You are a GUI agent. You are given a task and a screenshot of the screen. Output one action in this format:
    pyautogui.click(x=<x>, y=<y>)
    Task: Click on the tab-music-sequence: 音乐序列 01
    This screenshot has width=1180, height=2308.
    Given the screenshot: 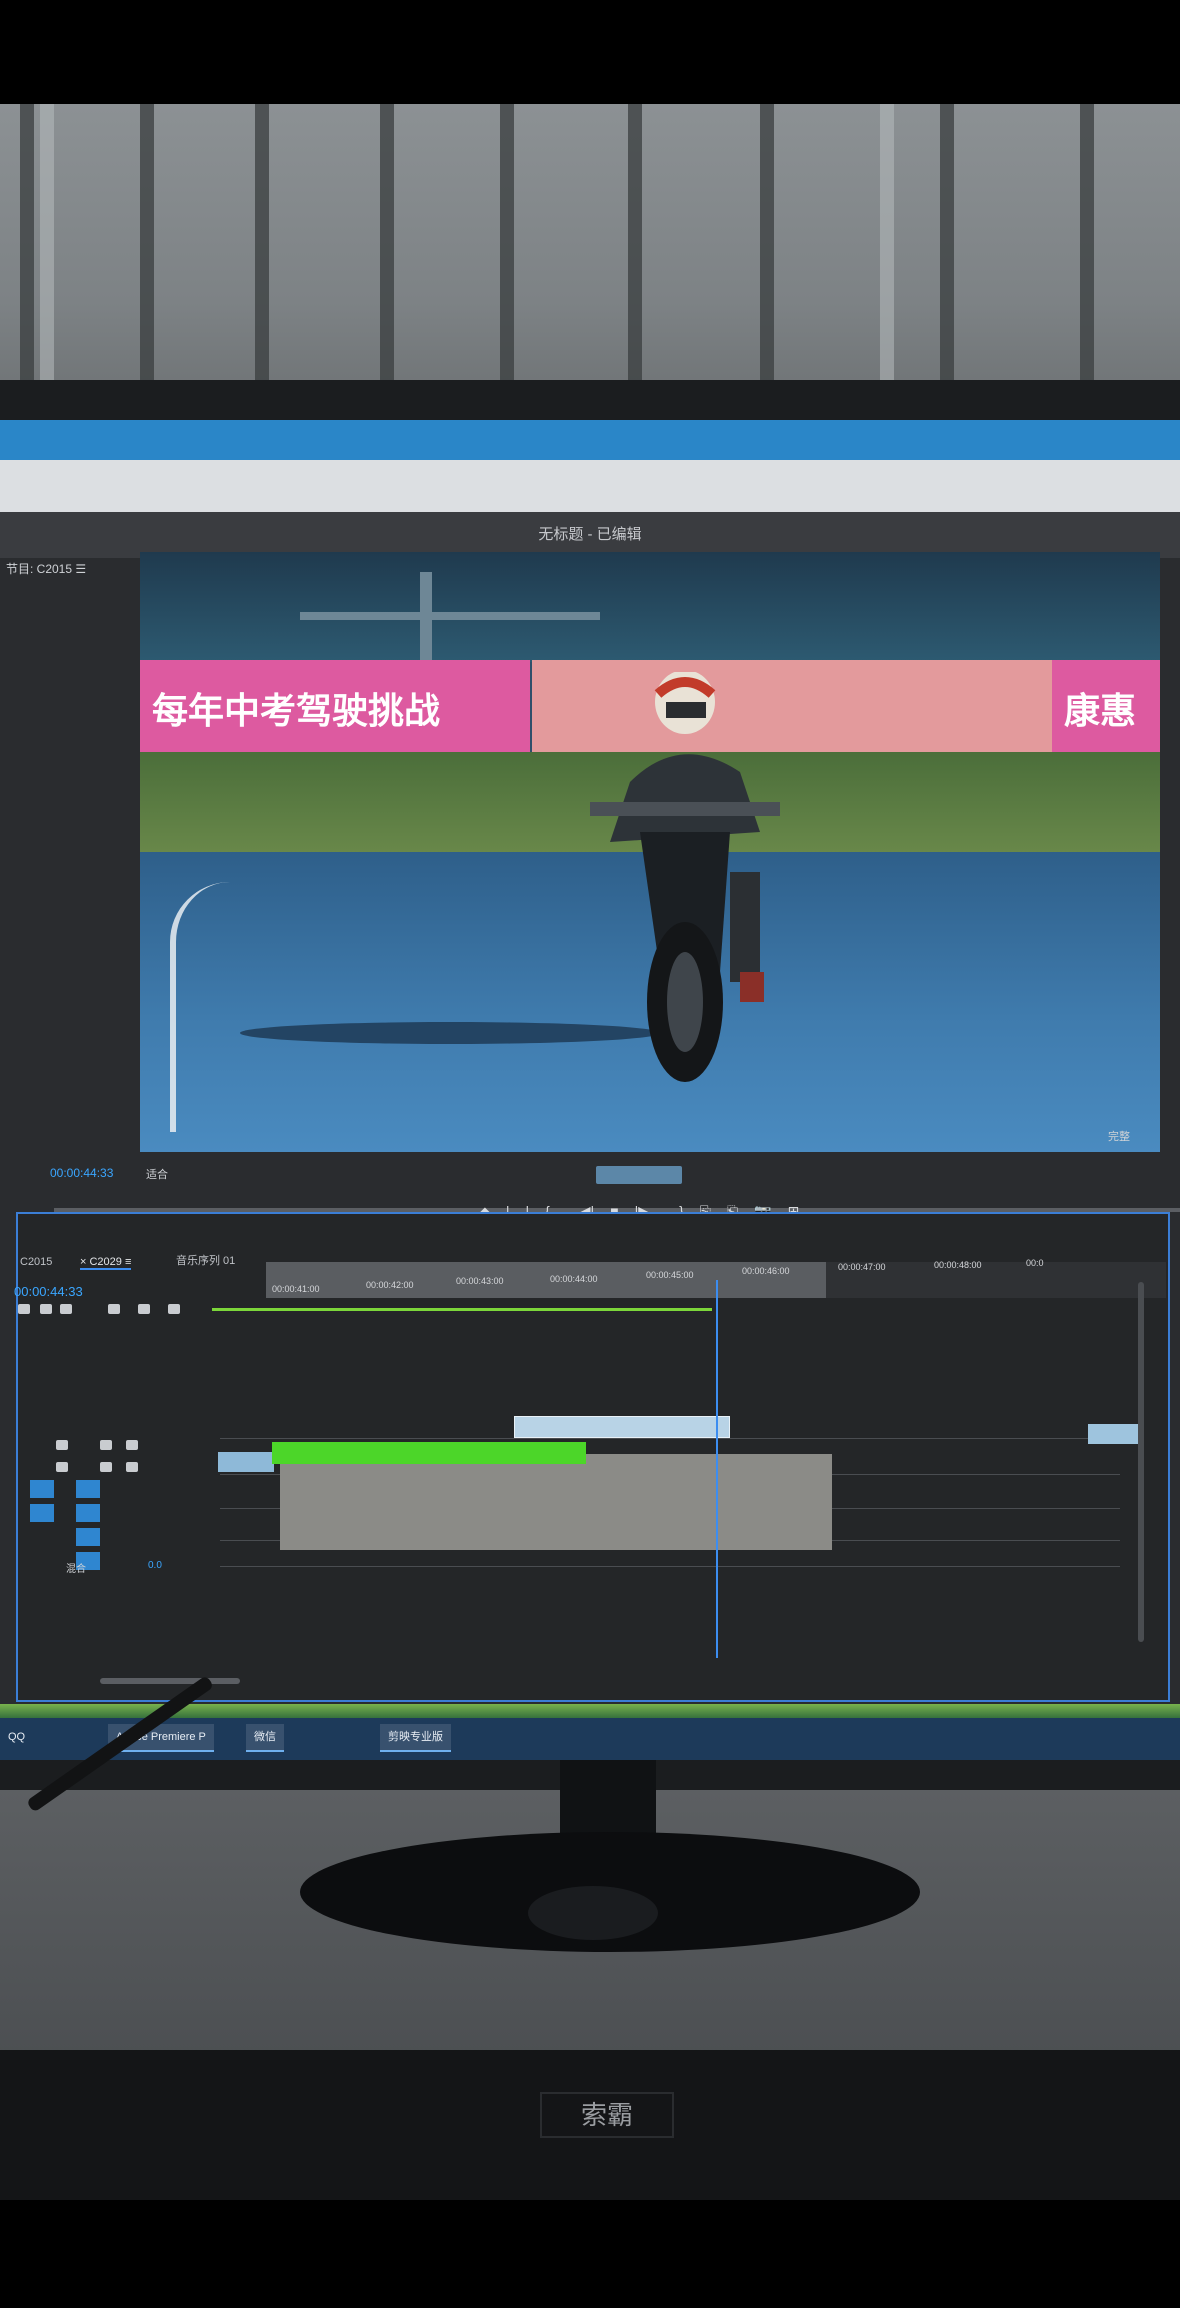 What is the action you would take?
    pyautogui.click(x=205, y=1260)
    